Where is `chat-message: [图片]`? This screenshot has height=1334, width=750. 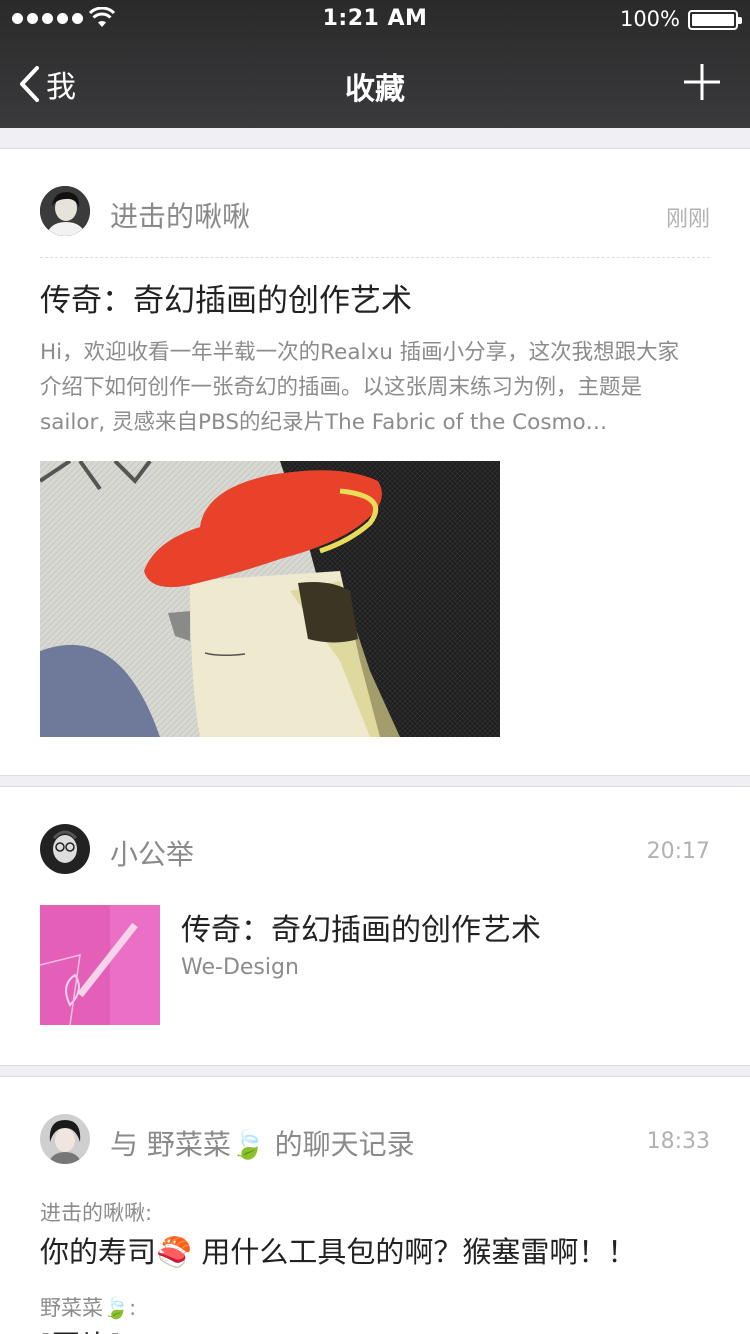
chat-message: [图片] is located at coordinates (80, 1328).